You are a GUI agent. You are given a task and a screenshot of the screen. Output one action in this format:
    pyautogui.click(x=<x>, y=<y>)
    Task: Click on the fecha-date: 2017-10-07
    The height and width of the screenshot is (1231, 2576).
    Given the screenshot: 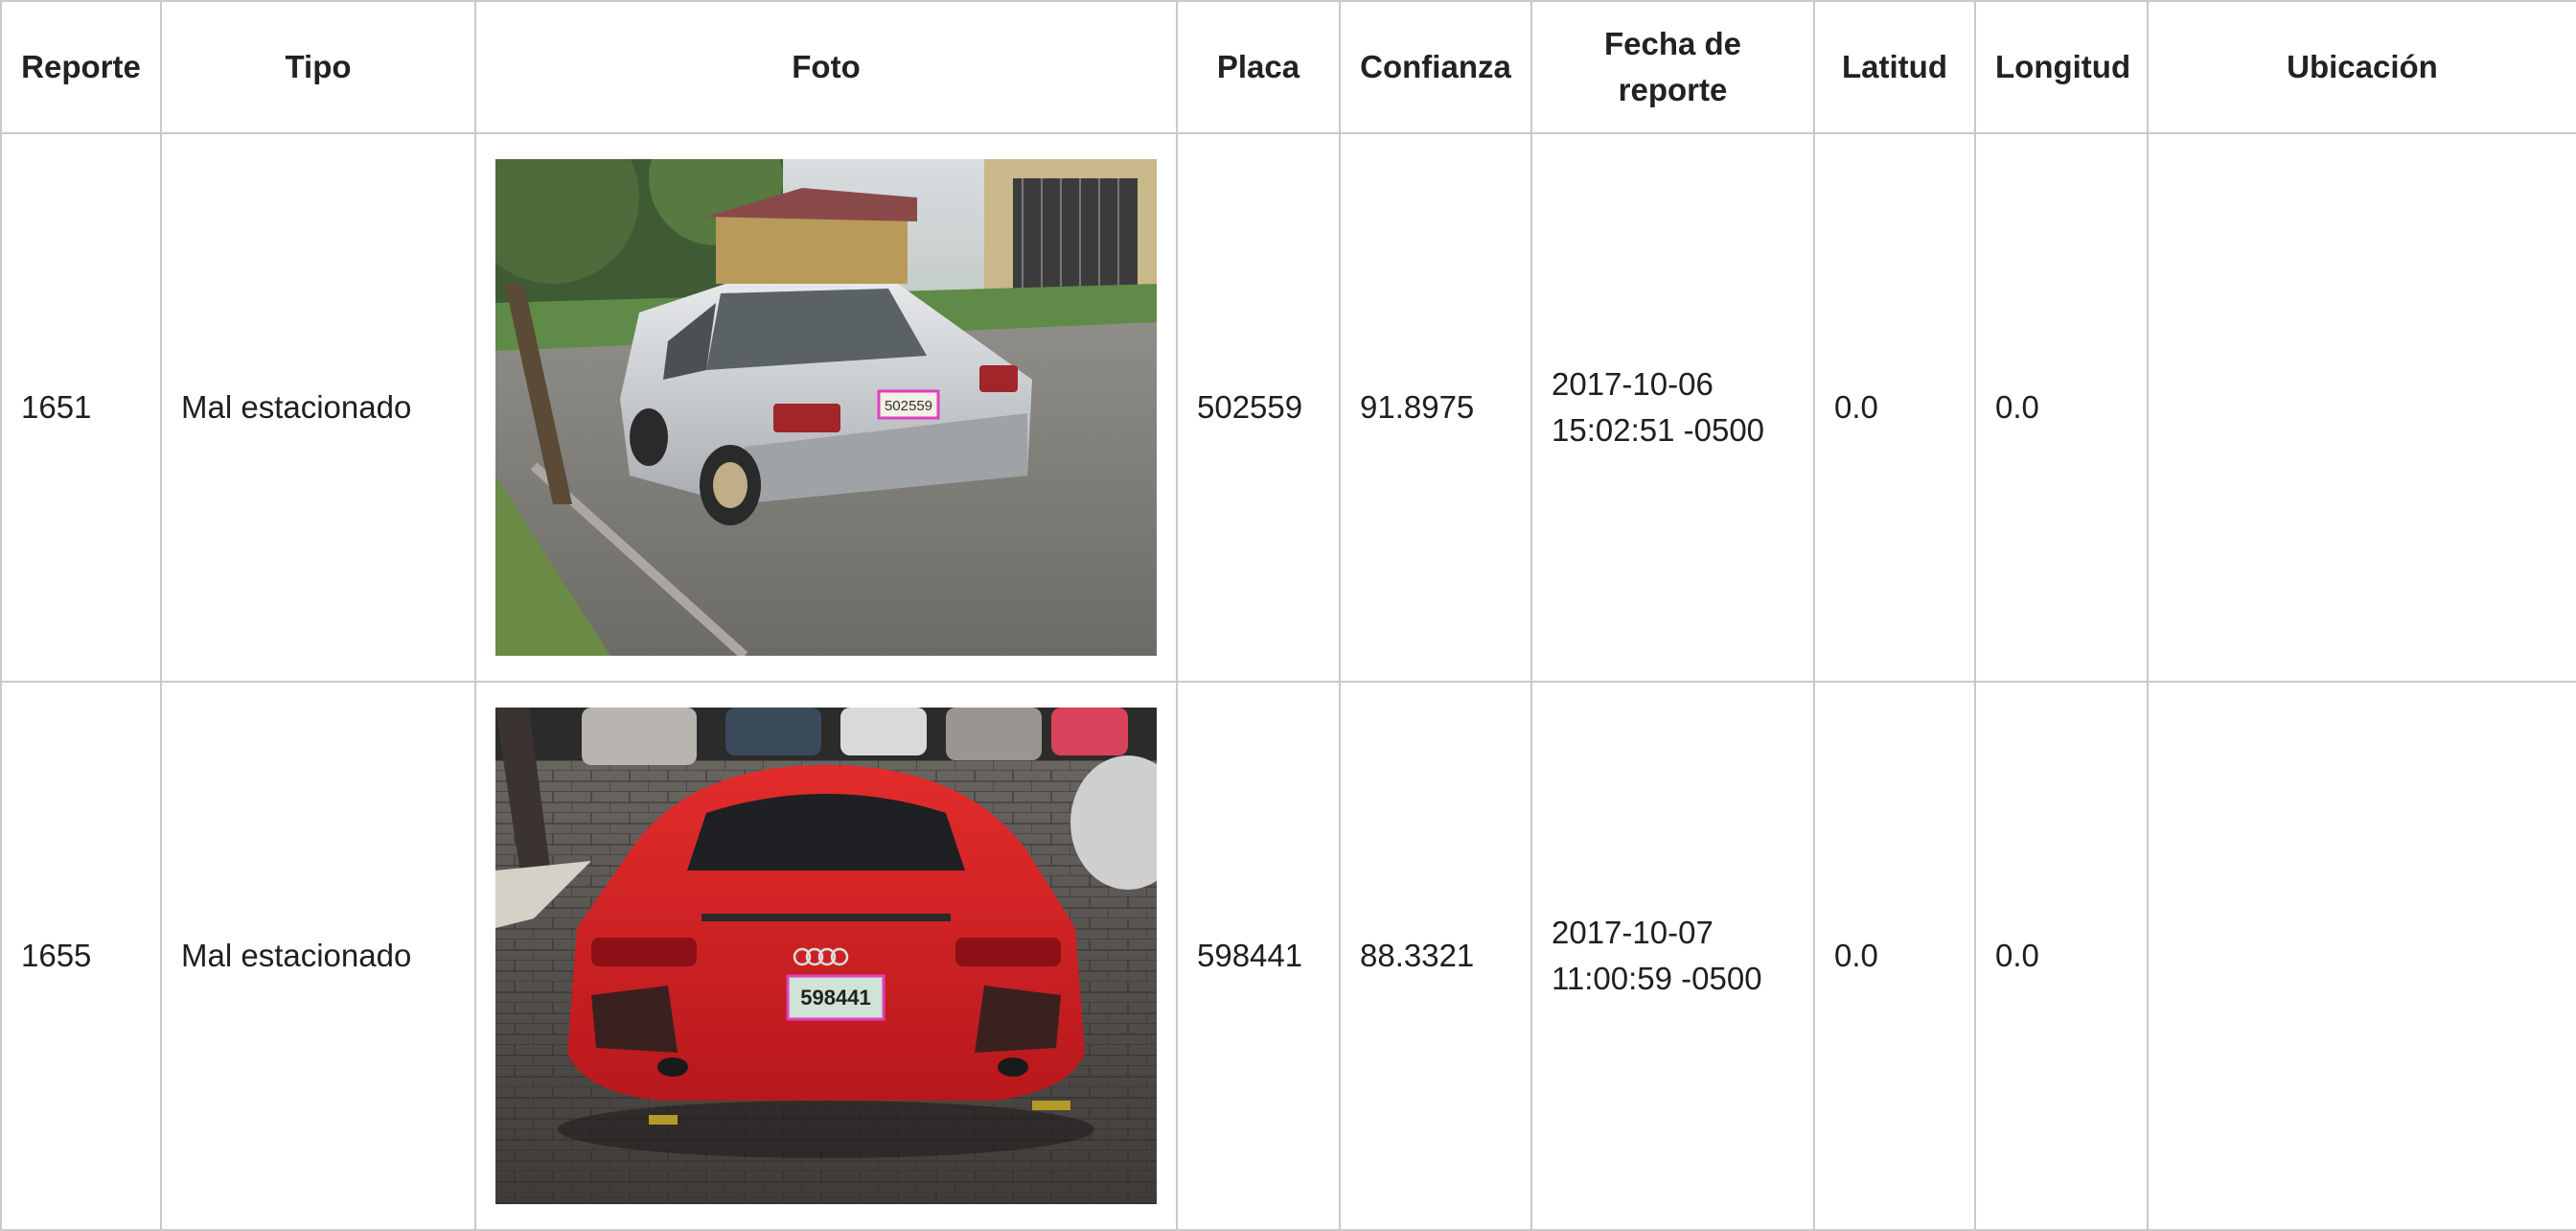 What is the action you would take?
    pyautogui.click(x=1633, y=933)
    